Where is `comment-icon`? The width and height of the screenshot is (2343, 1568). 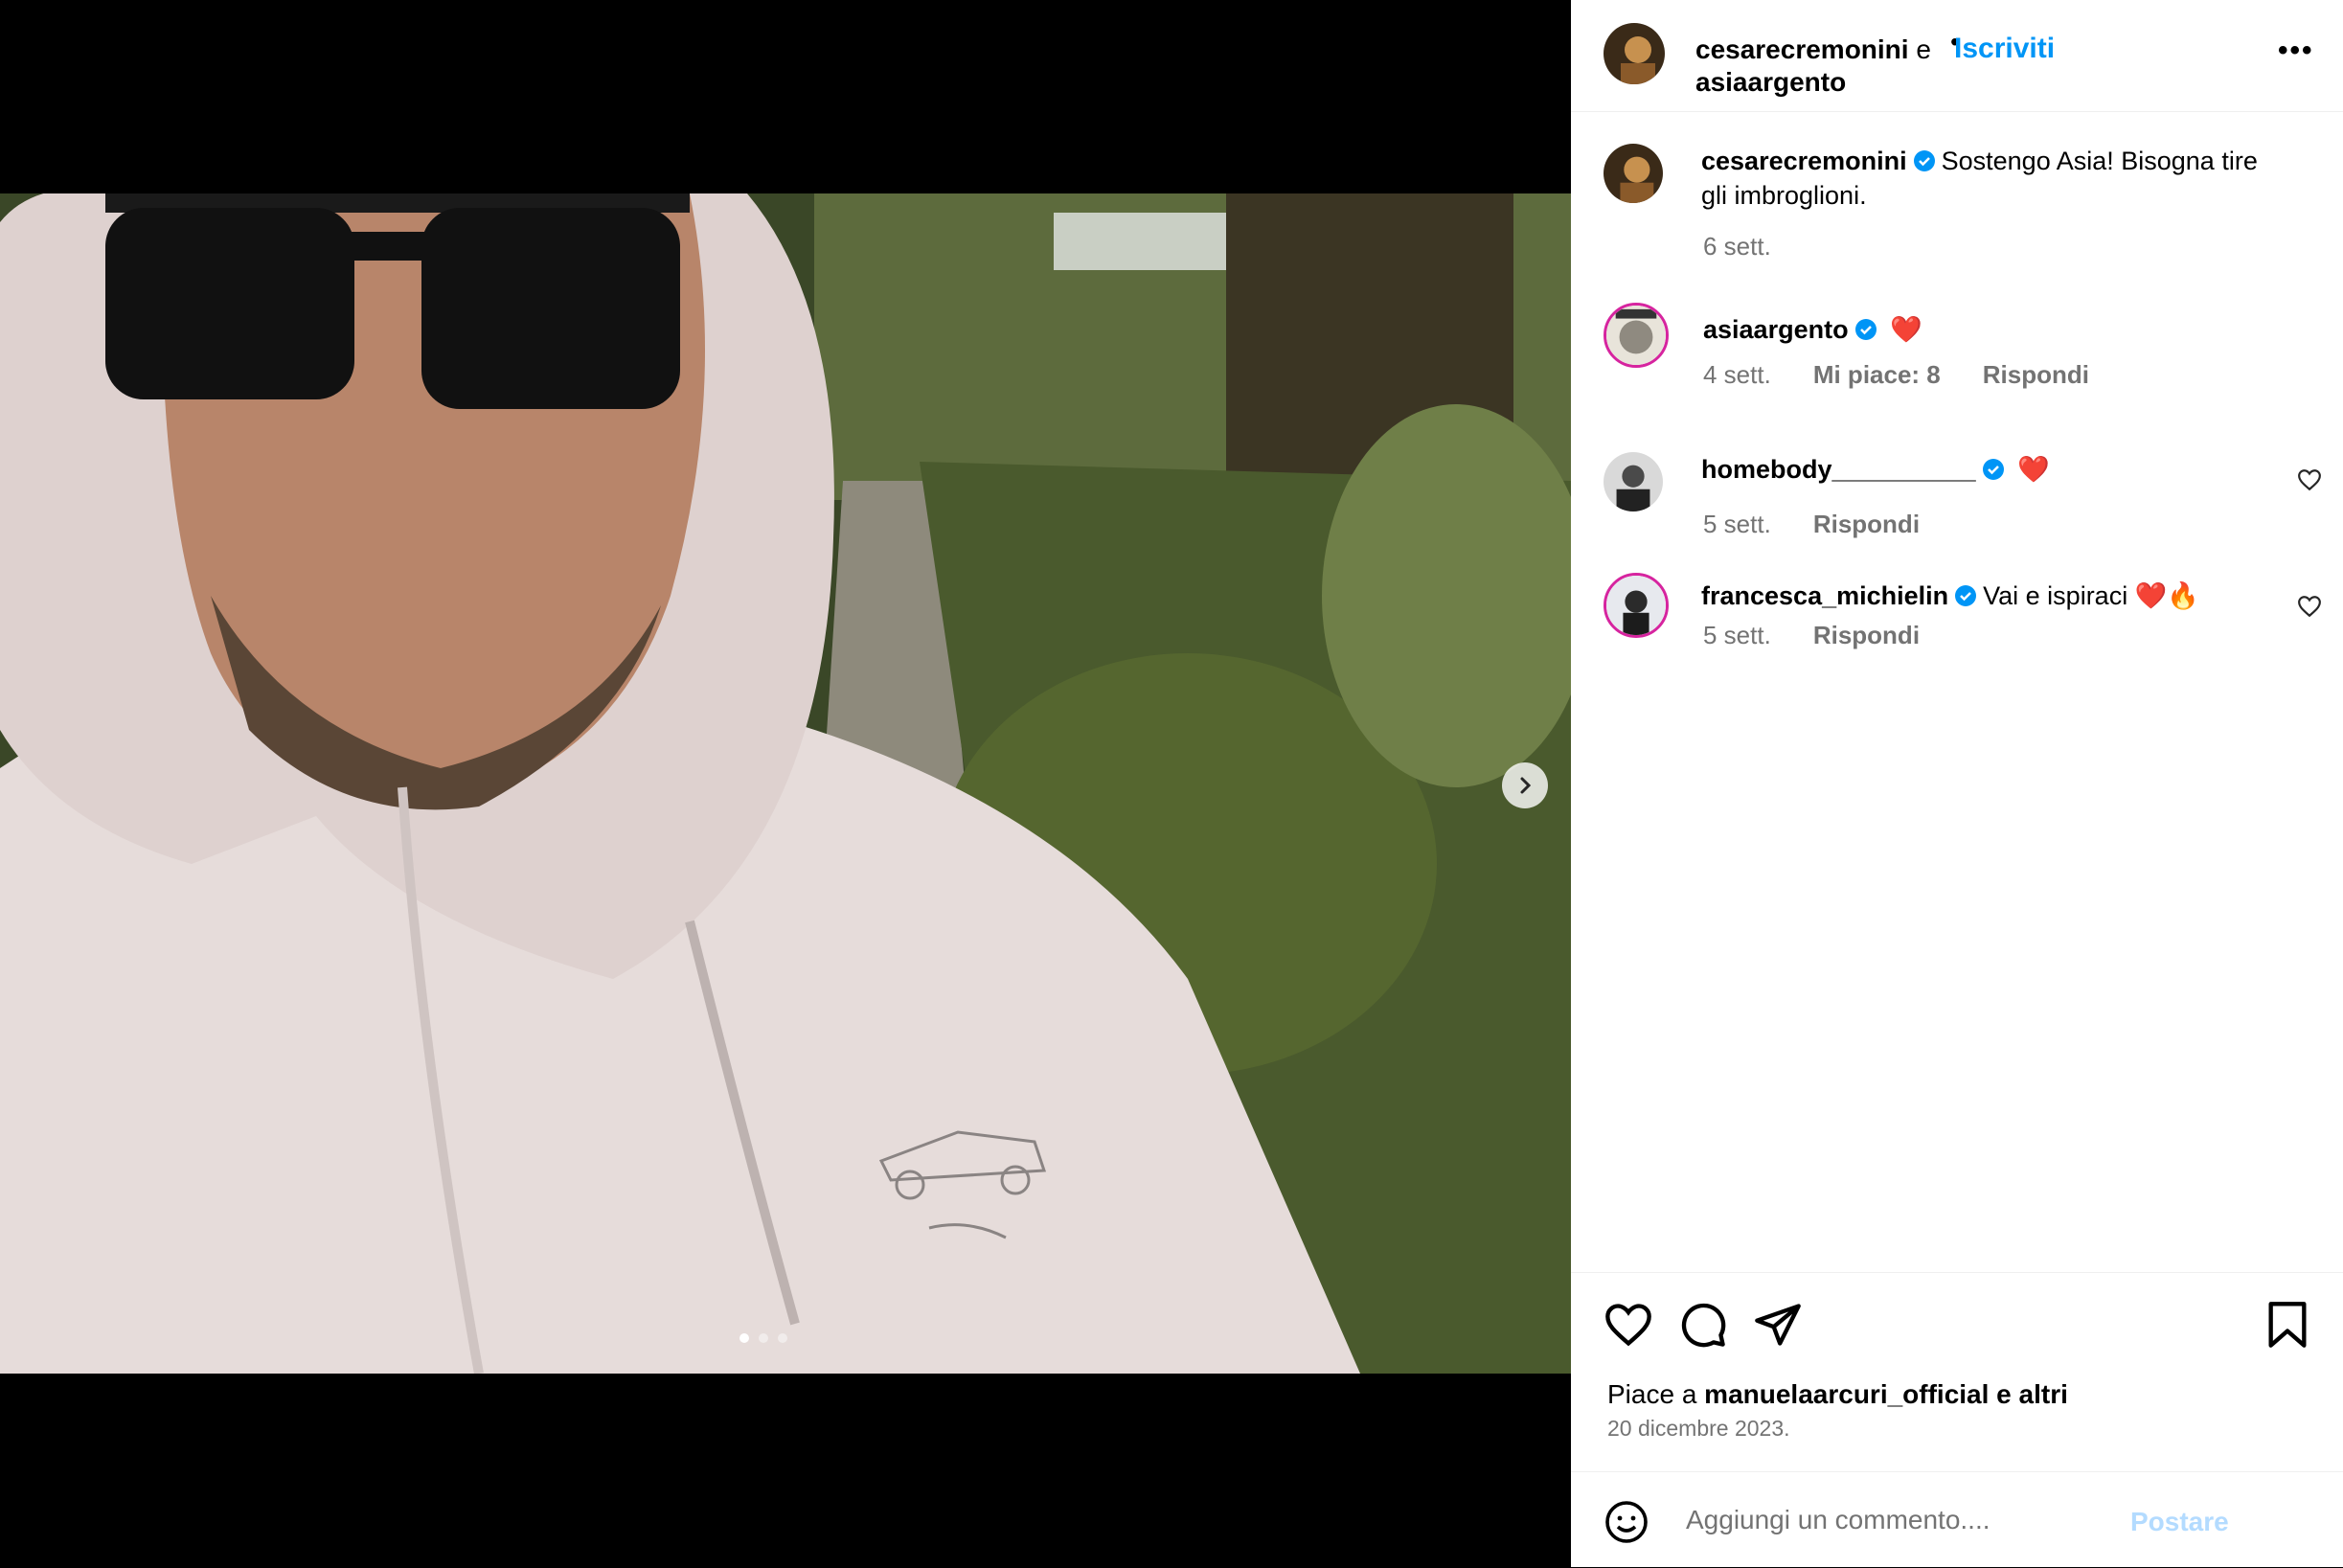 comment-icon is located at coordinates (1703, 1325).